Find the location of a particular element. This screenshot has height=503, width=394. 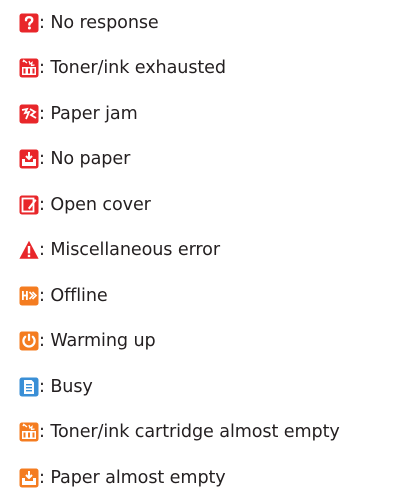

legend-item-toner-low: : Toner/ink cartridge almost empty is located at coordinates (205, 433).